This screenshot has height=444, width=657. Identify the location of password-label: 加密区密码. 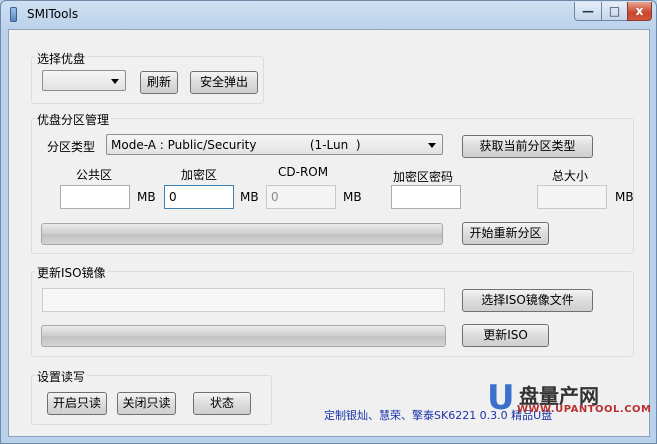
(423, 177).